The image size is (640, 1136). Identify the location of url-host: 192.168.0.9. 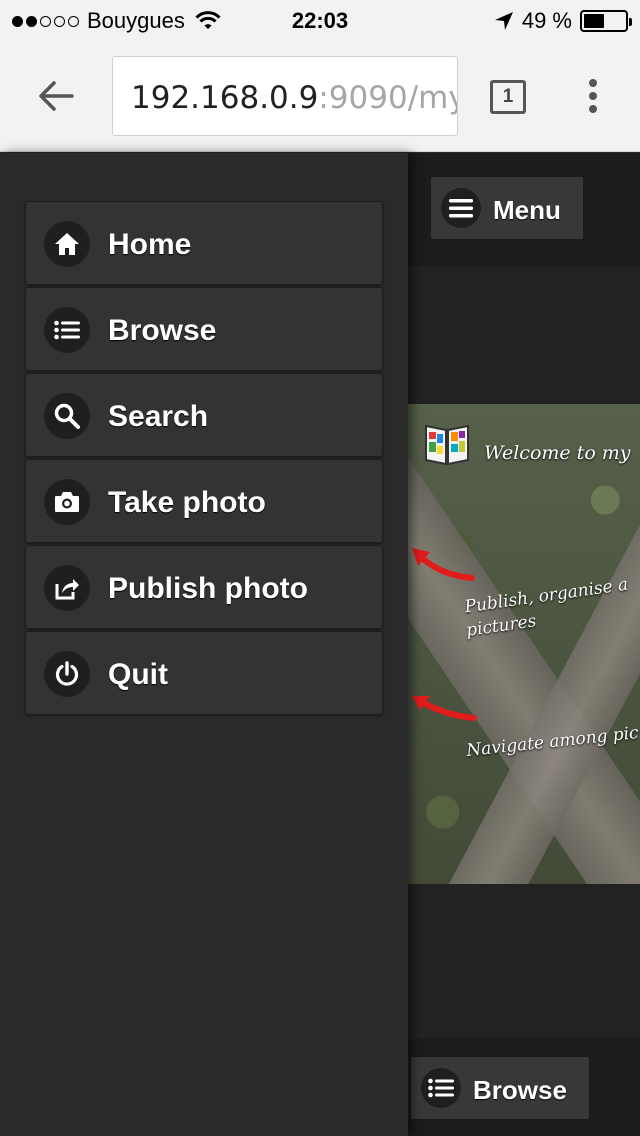
(225, 98).